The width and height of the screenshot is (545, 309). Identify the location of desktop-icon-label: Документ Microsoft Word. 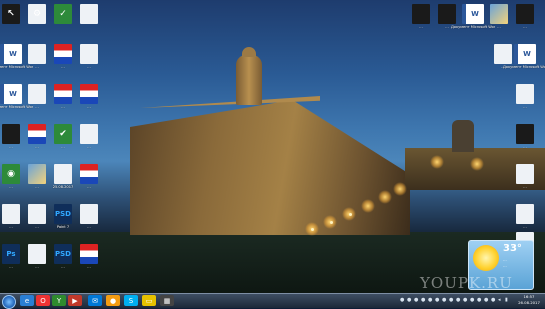
(524, 67).